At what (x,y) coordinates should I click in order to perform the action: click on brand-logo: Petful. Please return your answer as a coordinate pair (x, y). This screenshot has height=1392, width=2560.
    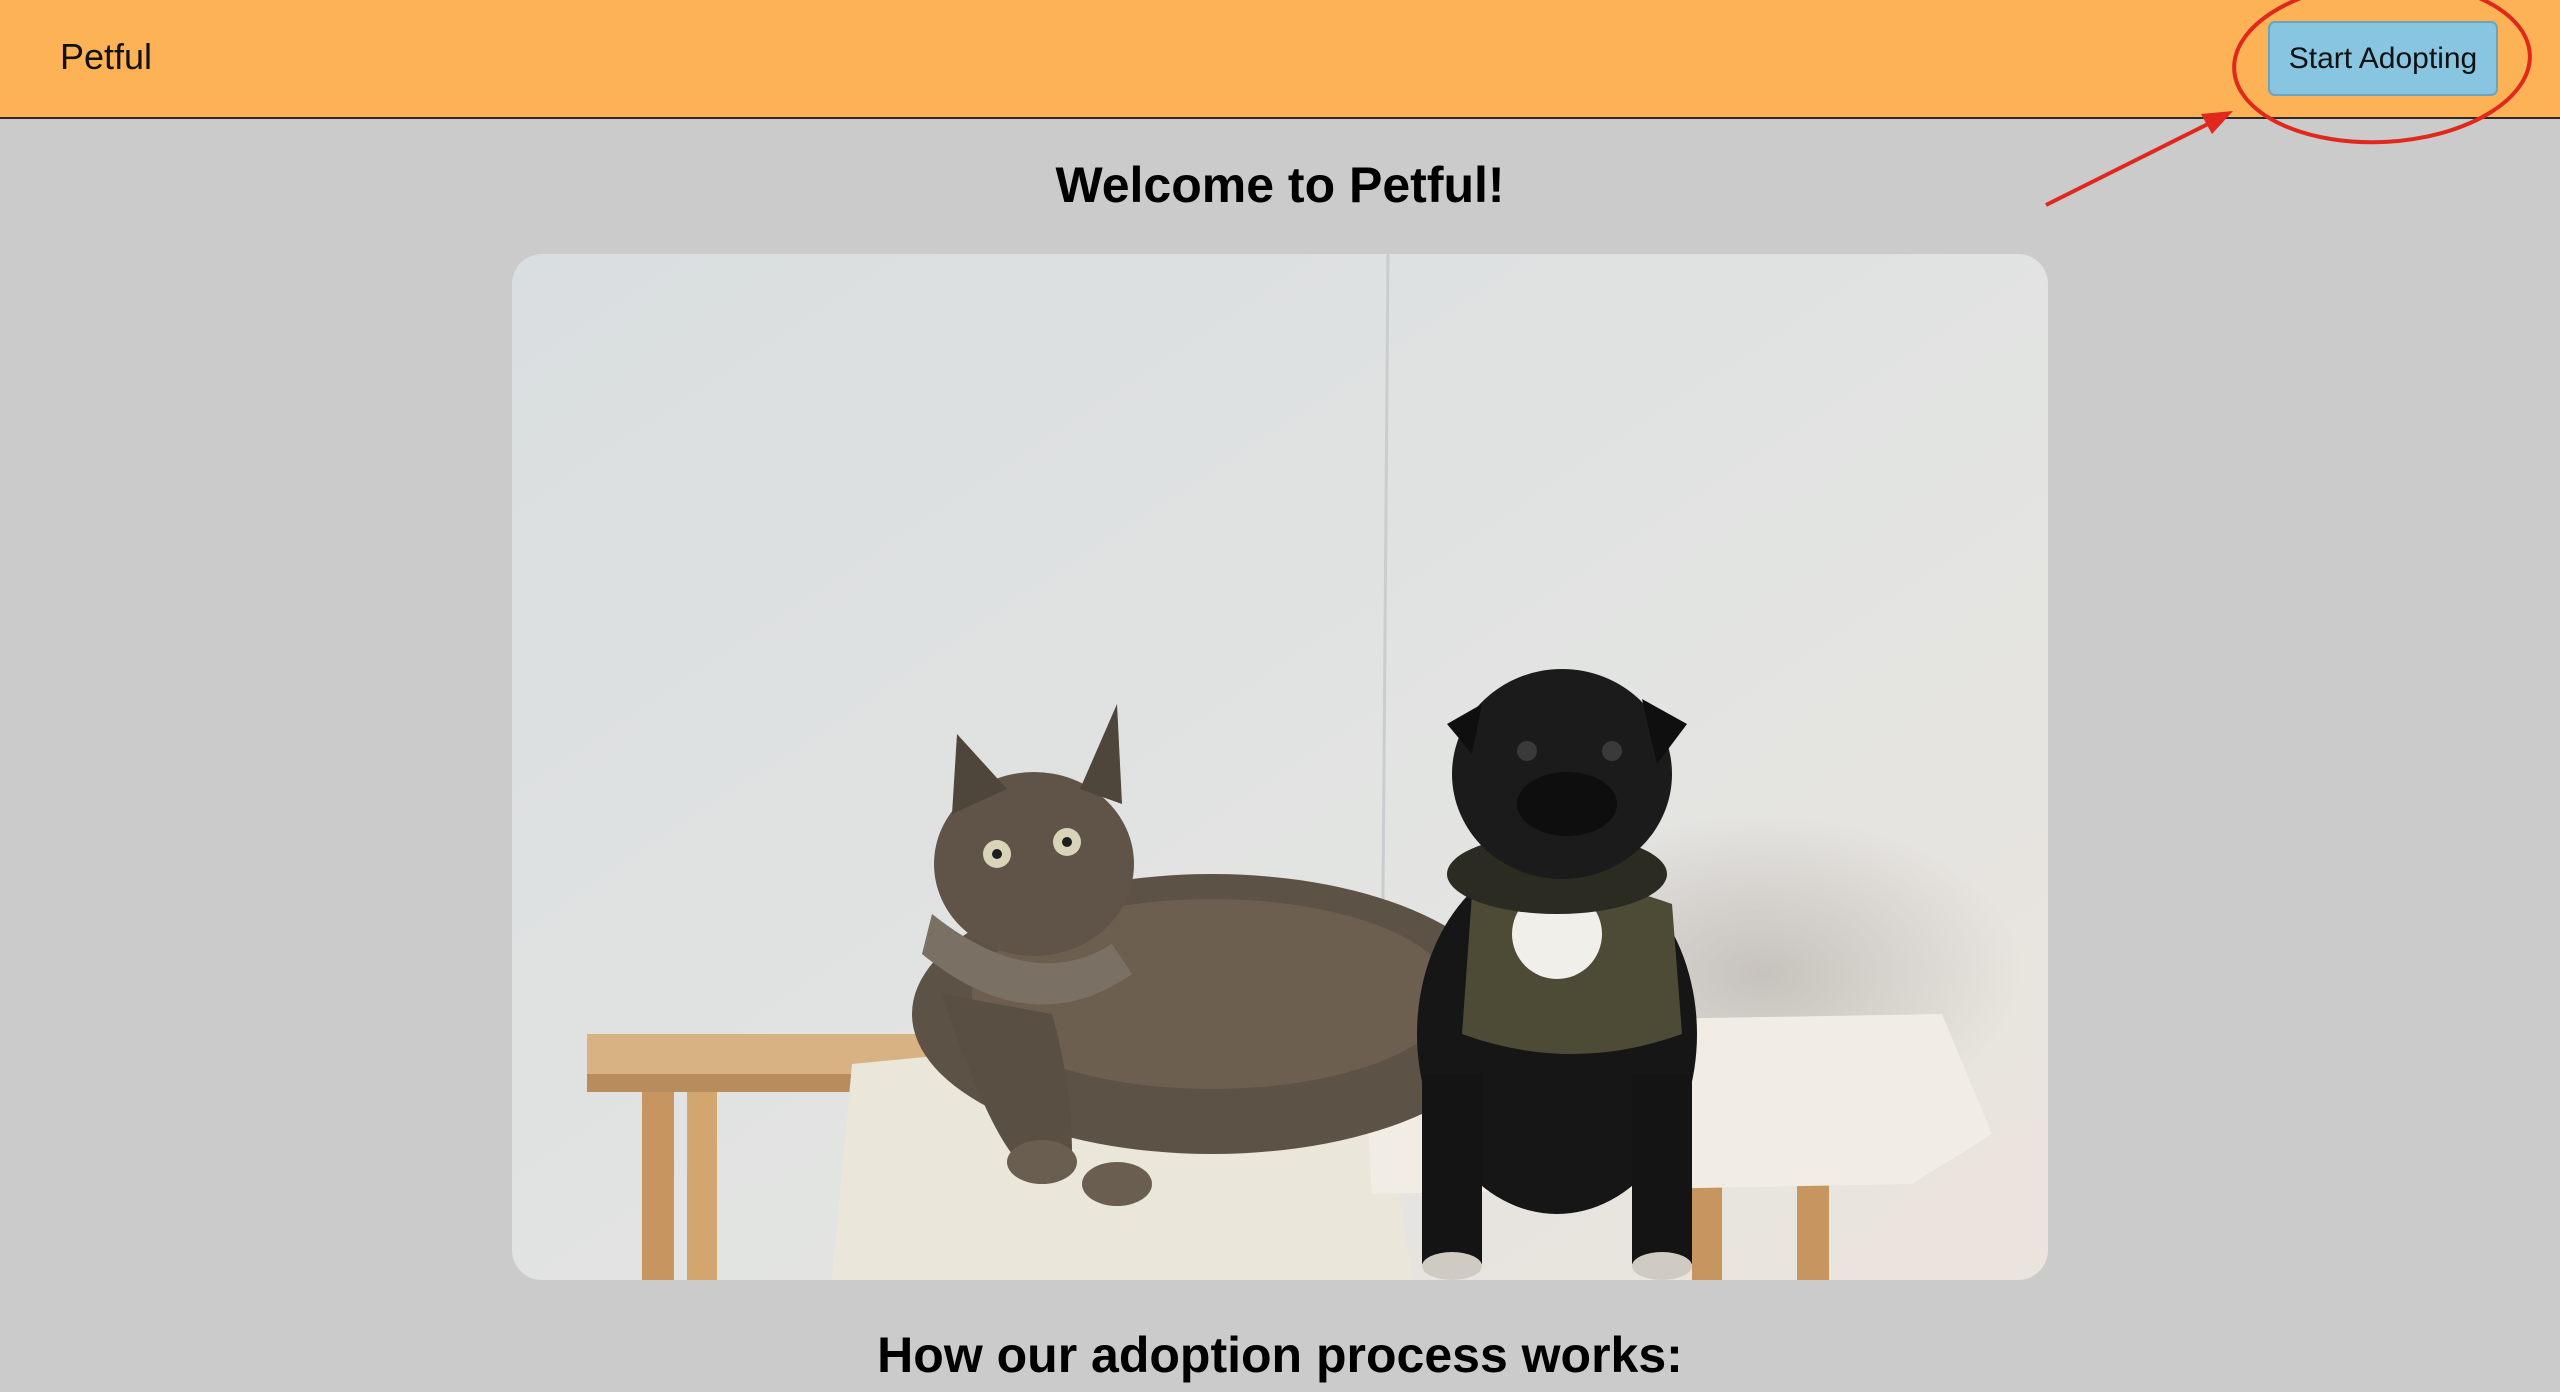
    Looking at the image, I should click on (106, 57).